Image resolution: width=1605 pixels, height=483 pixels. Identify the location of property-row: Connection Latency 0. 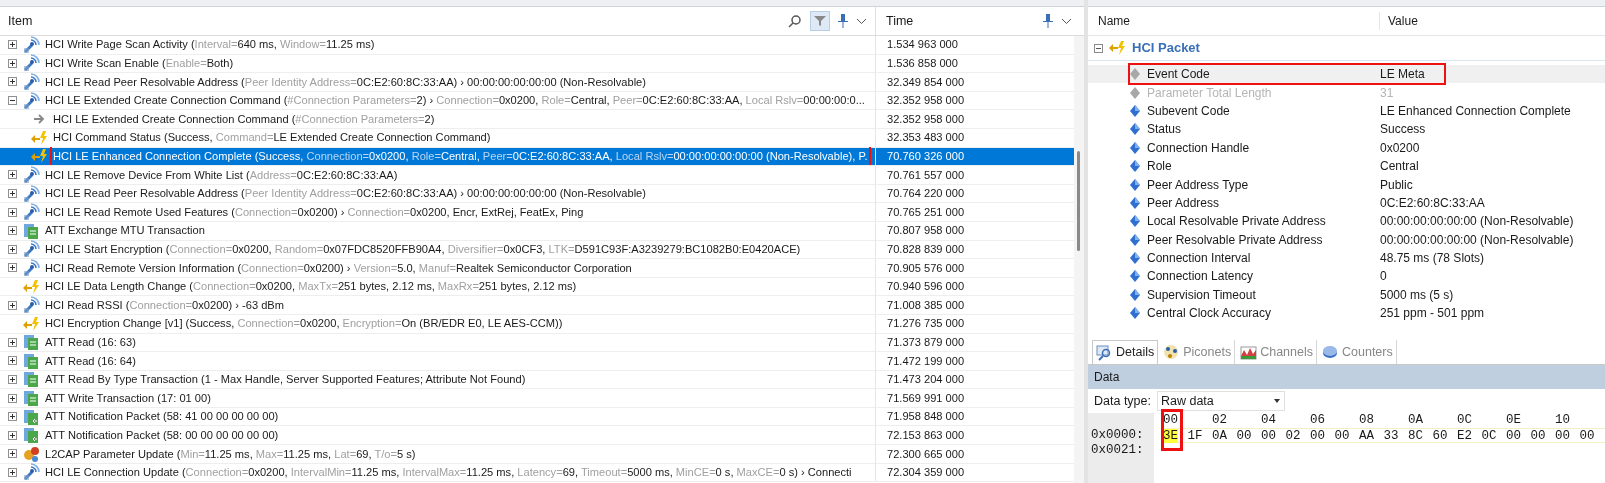
(1346, 276).